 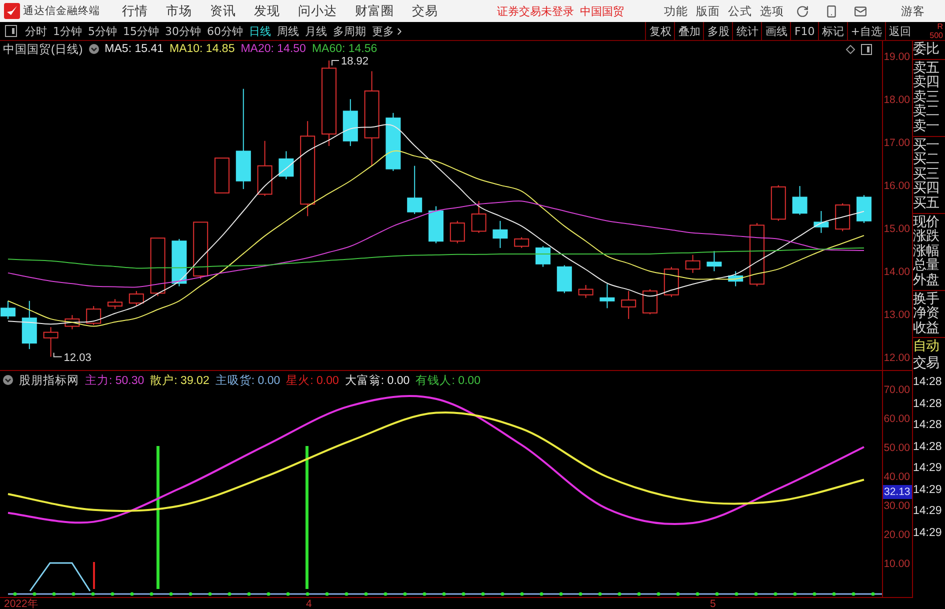 What do you see at coordinates (102, 31) in the screenshot?
I see `period-tab: 5分钟` at bounding box center [102, 31].